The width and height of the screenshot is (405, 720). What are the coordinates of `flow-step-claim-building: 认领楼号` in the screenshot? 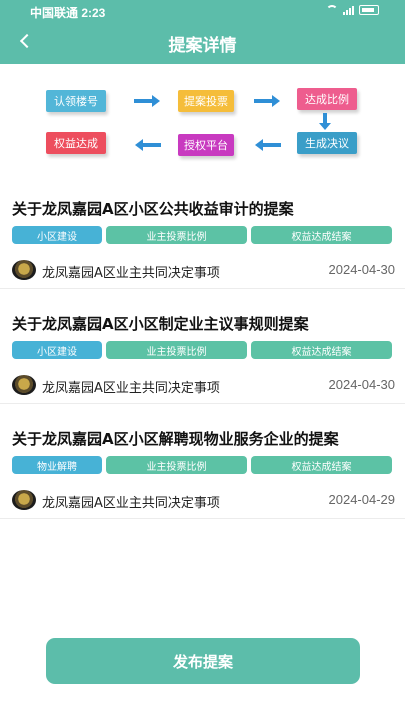 It's located at (76, 101).